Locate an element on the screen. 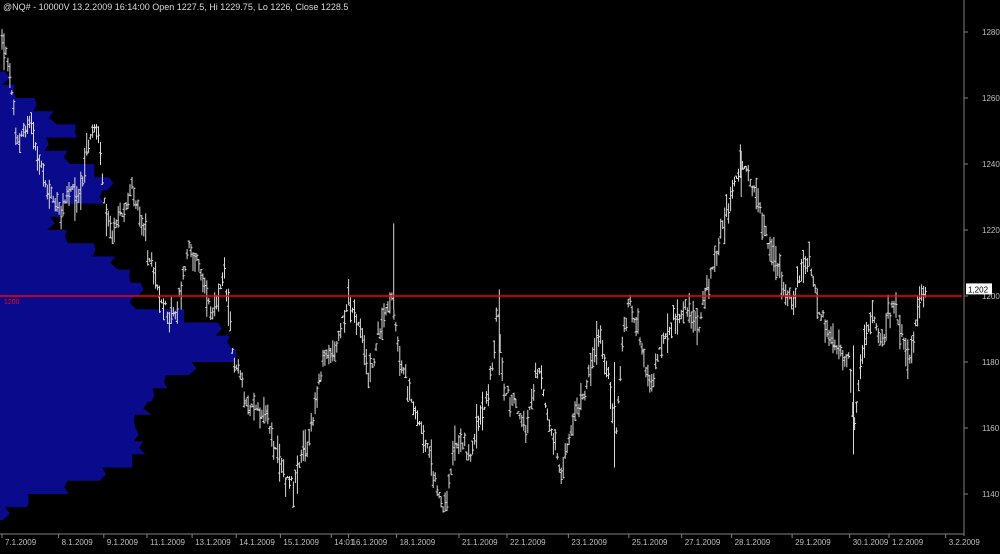 The width and height of the screenshot is (1000, 554). x-date-label: 23.1.2009 is located at coordinates (589, 542).